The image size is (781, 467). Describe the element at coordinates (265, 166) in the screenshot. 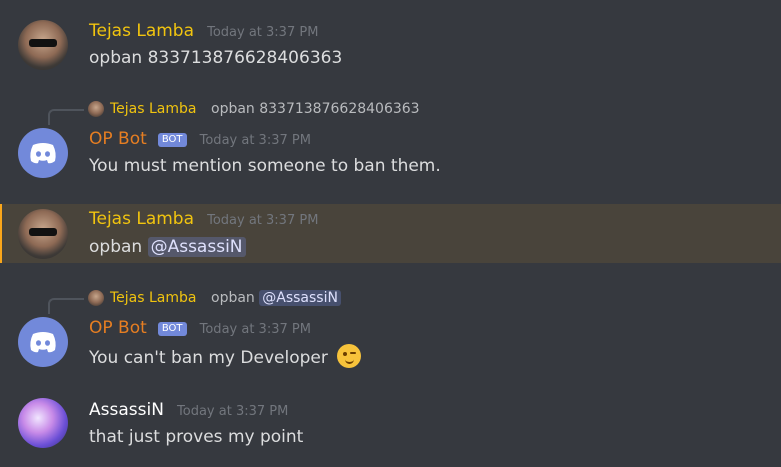

I see `message-text: You must mention someone to ban them.` at that location.